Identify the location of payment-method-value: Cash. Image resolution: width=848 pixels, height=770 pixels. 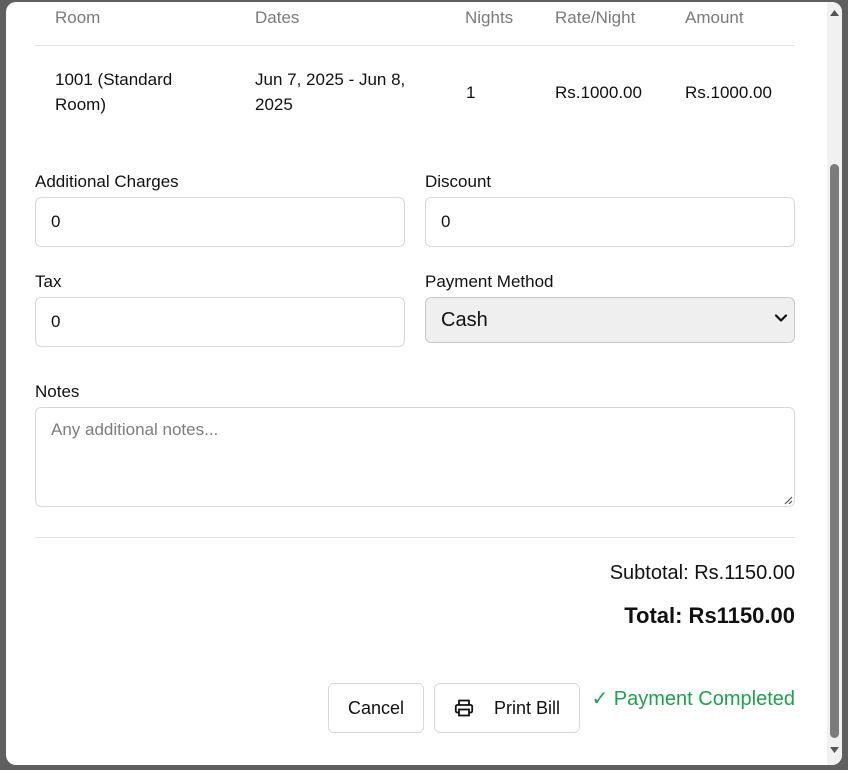
(464, 319).